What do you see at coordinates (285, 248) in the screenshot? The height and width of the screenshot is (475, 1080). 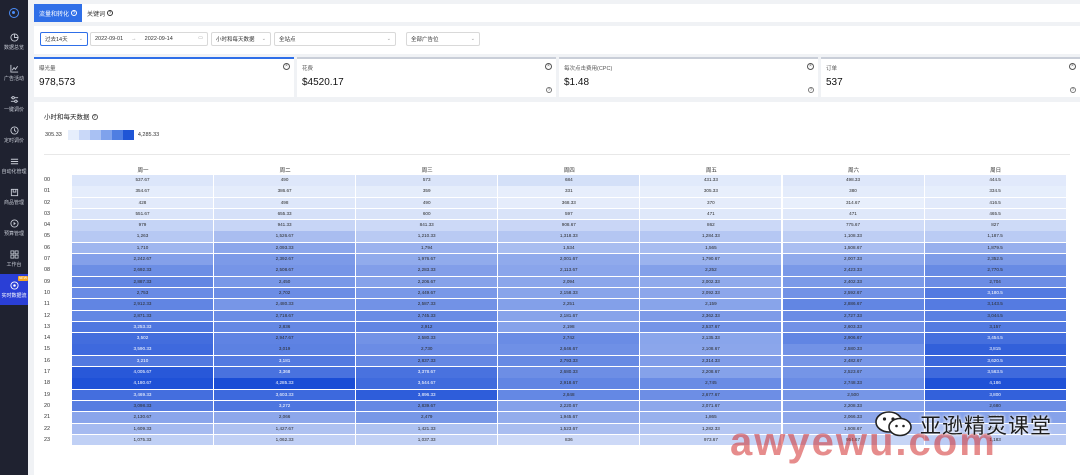 I see `heatmap-cell: 2,093.33` at bounding box center [285, 248].